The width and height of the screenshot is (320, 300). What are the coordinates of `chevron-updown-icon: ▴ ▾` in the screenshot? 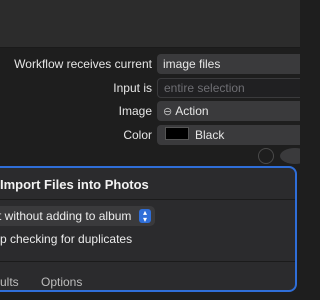 It's located at (145, 216).